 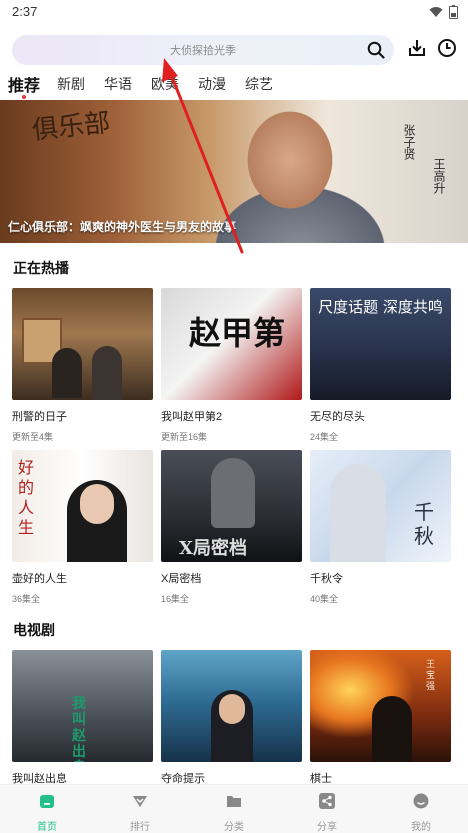 I want to click on show-poster: 千秋, so click(x=380, y=506).